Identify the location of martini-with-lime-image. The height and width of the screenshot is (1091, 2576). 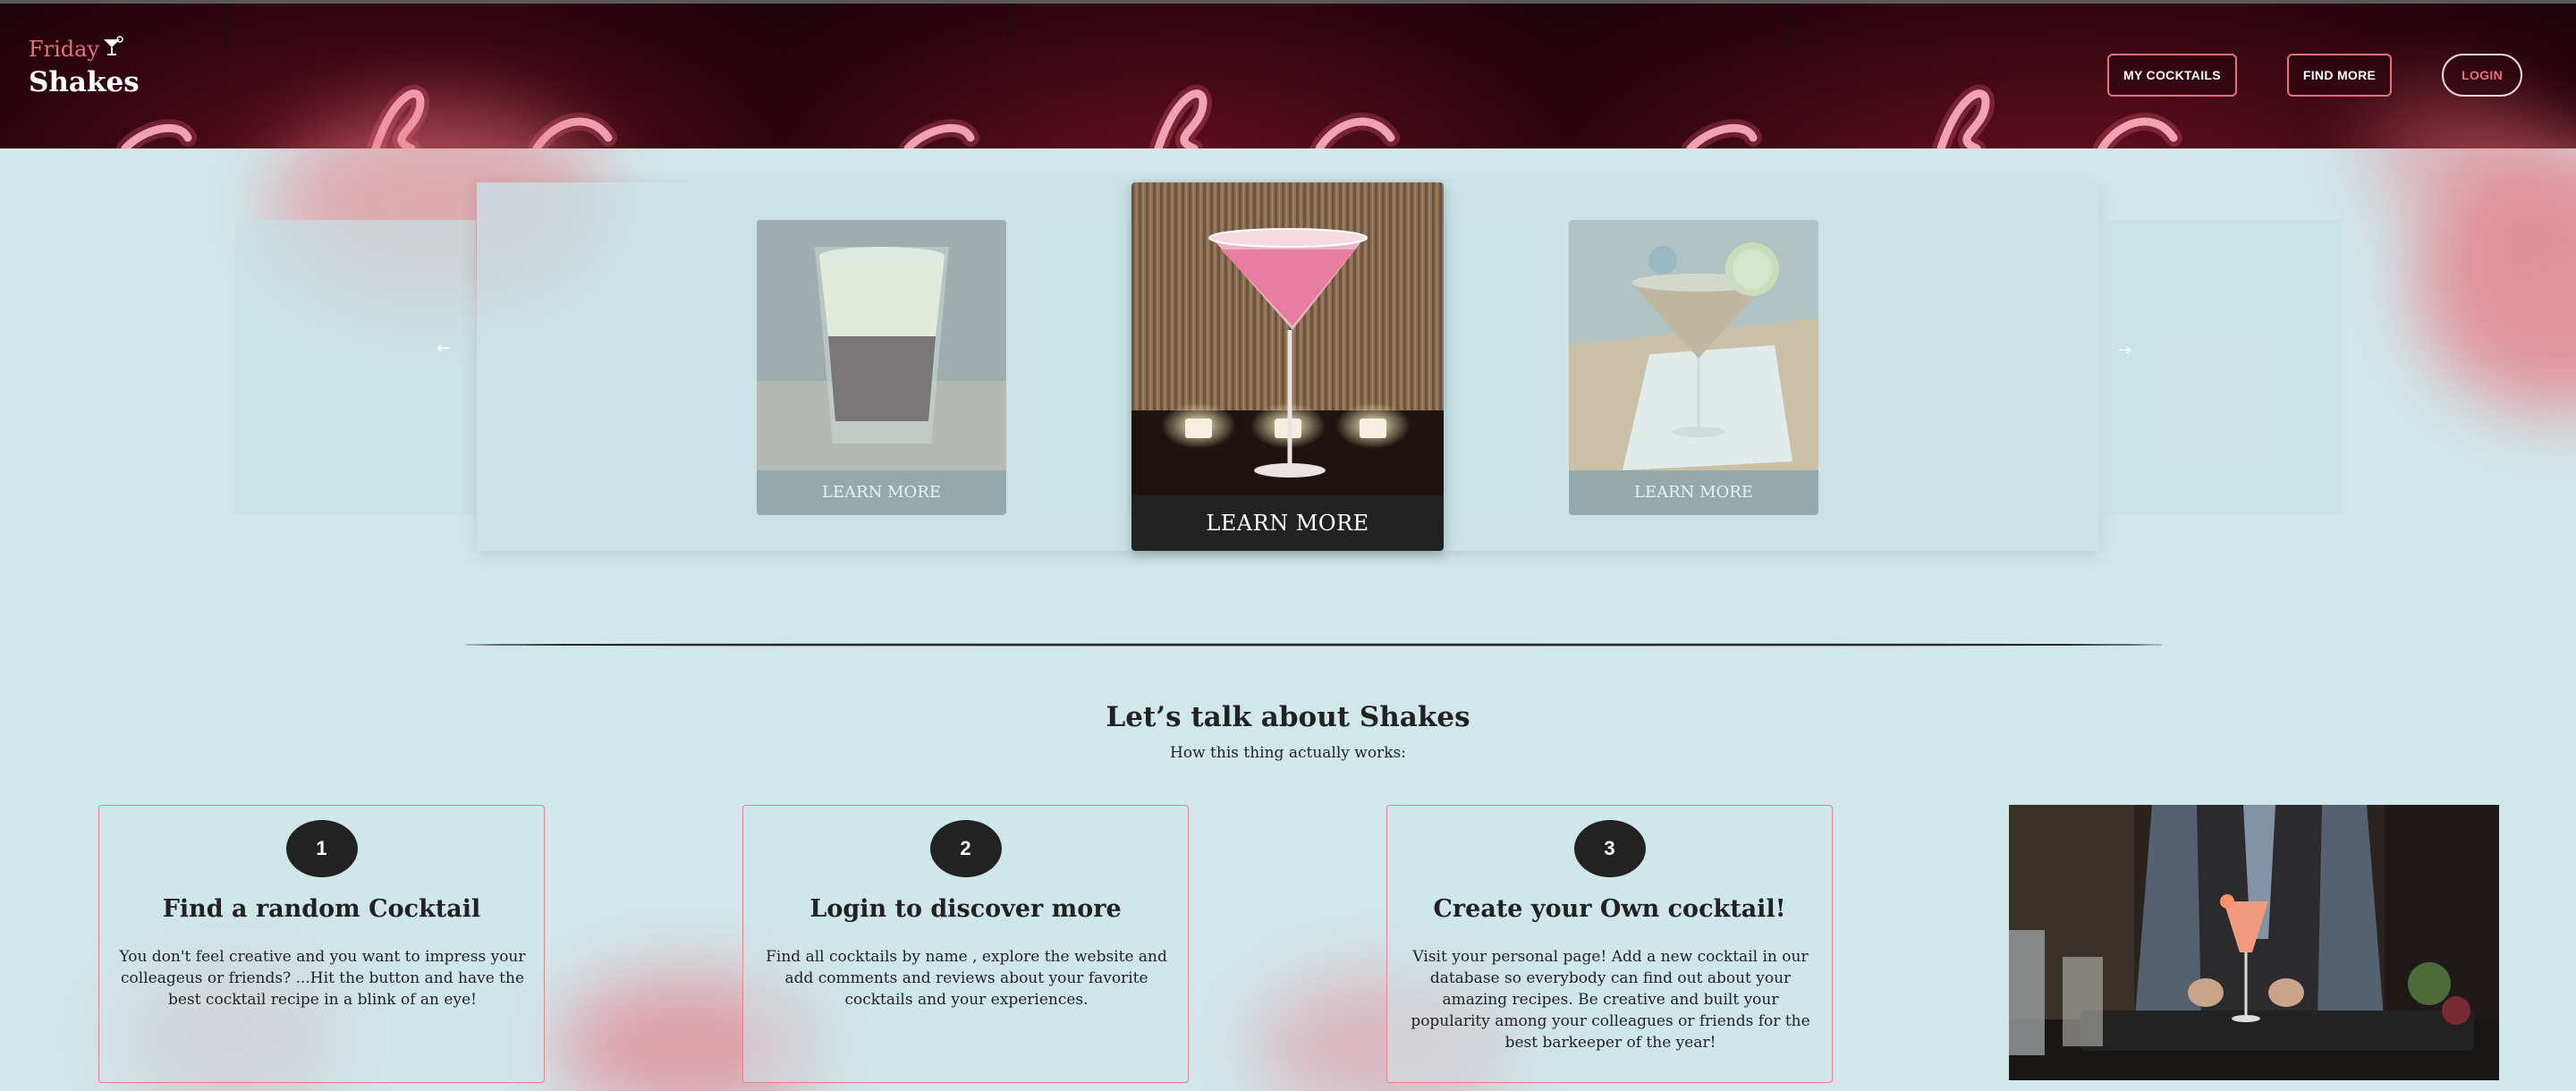
(1693, 345).